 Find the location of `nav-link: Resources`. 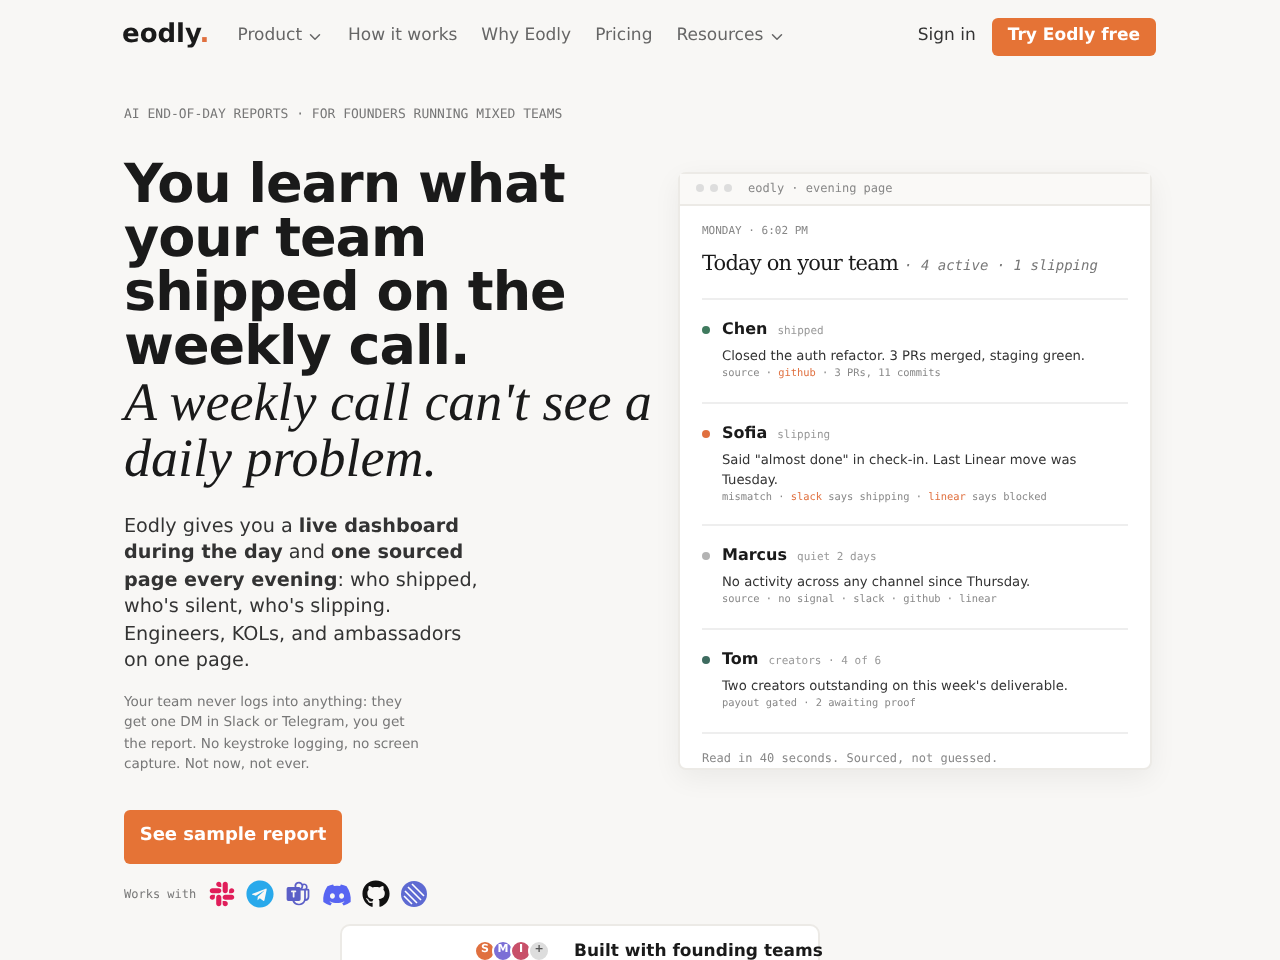

nav-link: Resources is located at coordinates (731, 36).